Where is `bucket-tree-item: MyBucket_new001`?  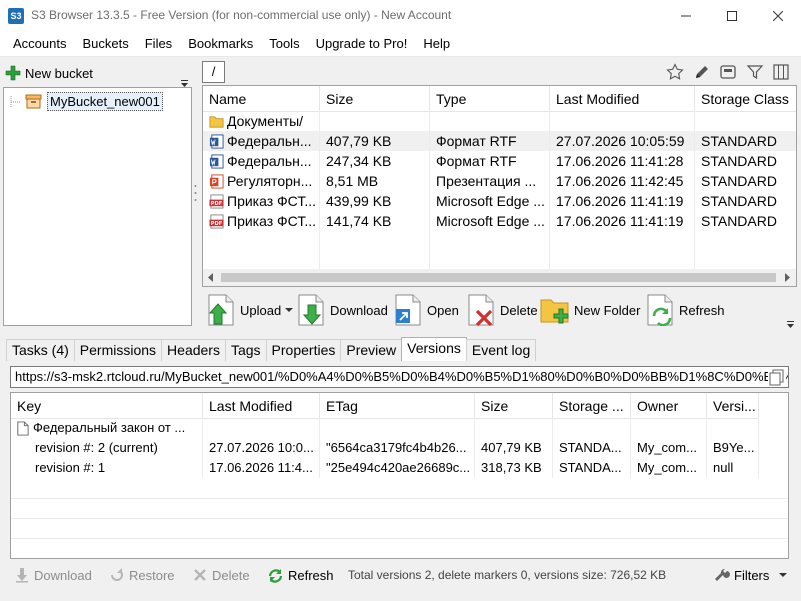 bucket-tree-item: MyBucket_new001 is located at coordinates (86, 101).